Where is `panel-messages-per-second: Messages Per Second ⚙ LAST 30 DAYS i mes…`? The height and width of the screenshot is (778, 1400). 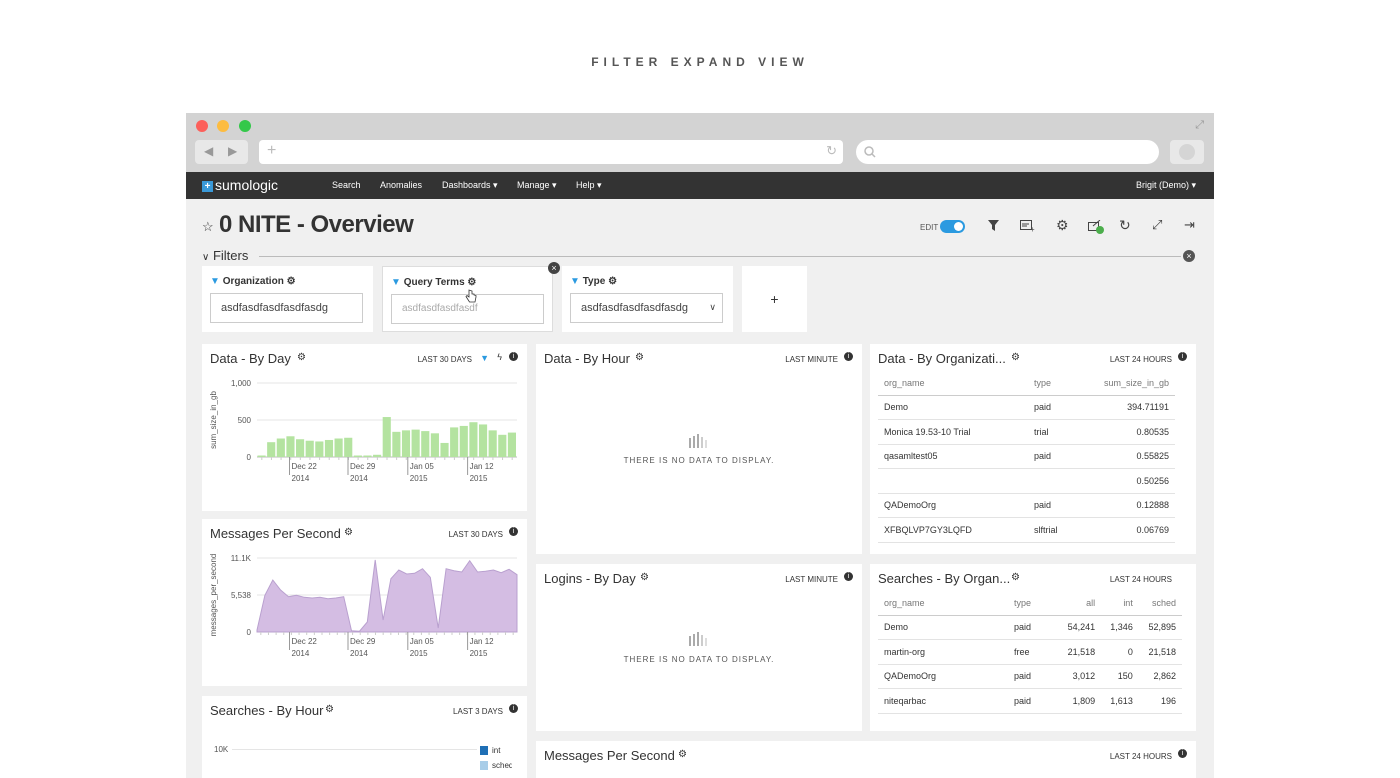
panel-messages-per-second: Messages Per Second ⚙ LAST 30 DAYS i mes… is located at coordinates (364, 602).